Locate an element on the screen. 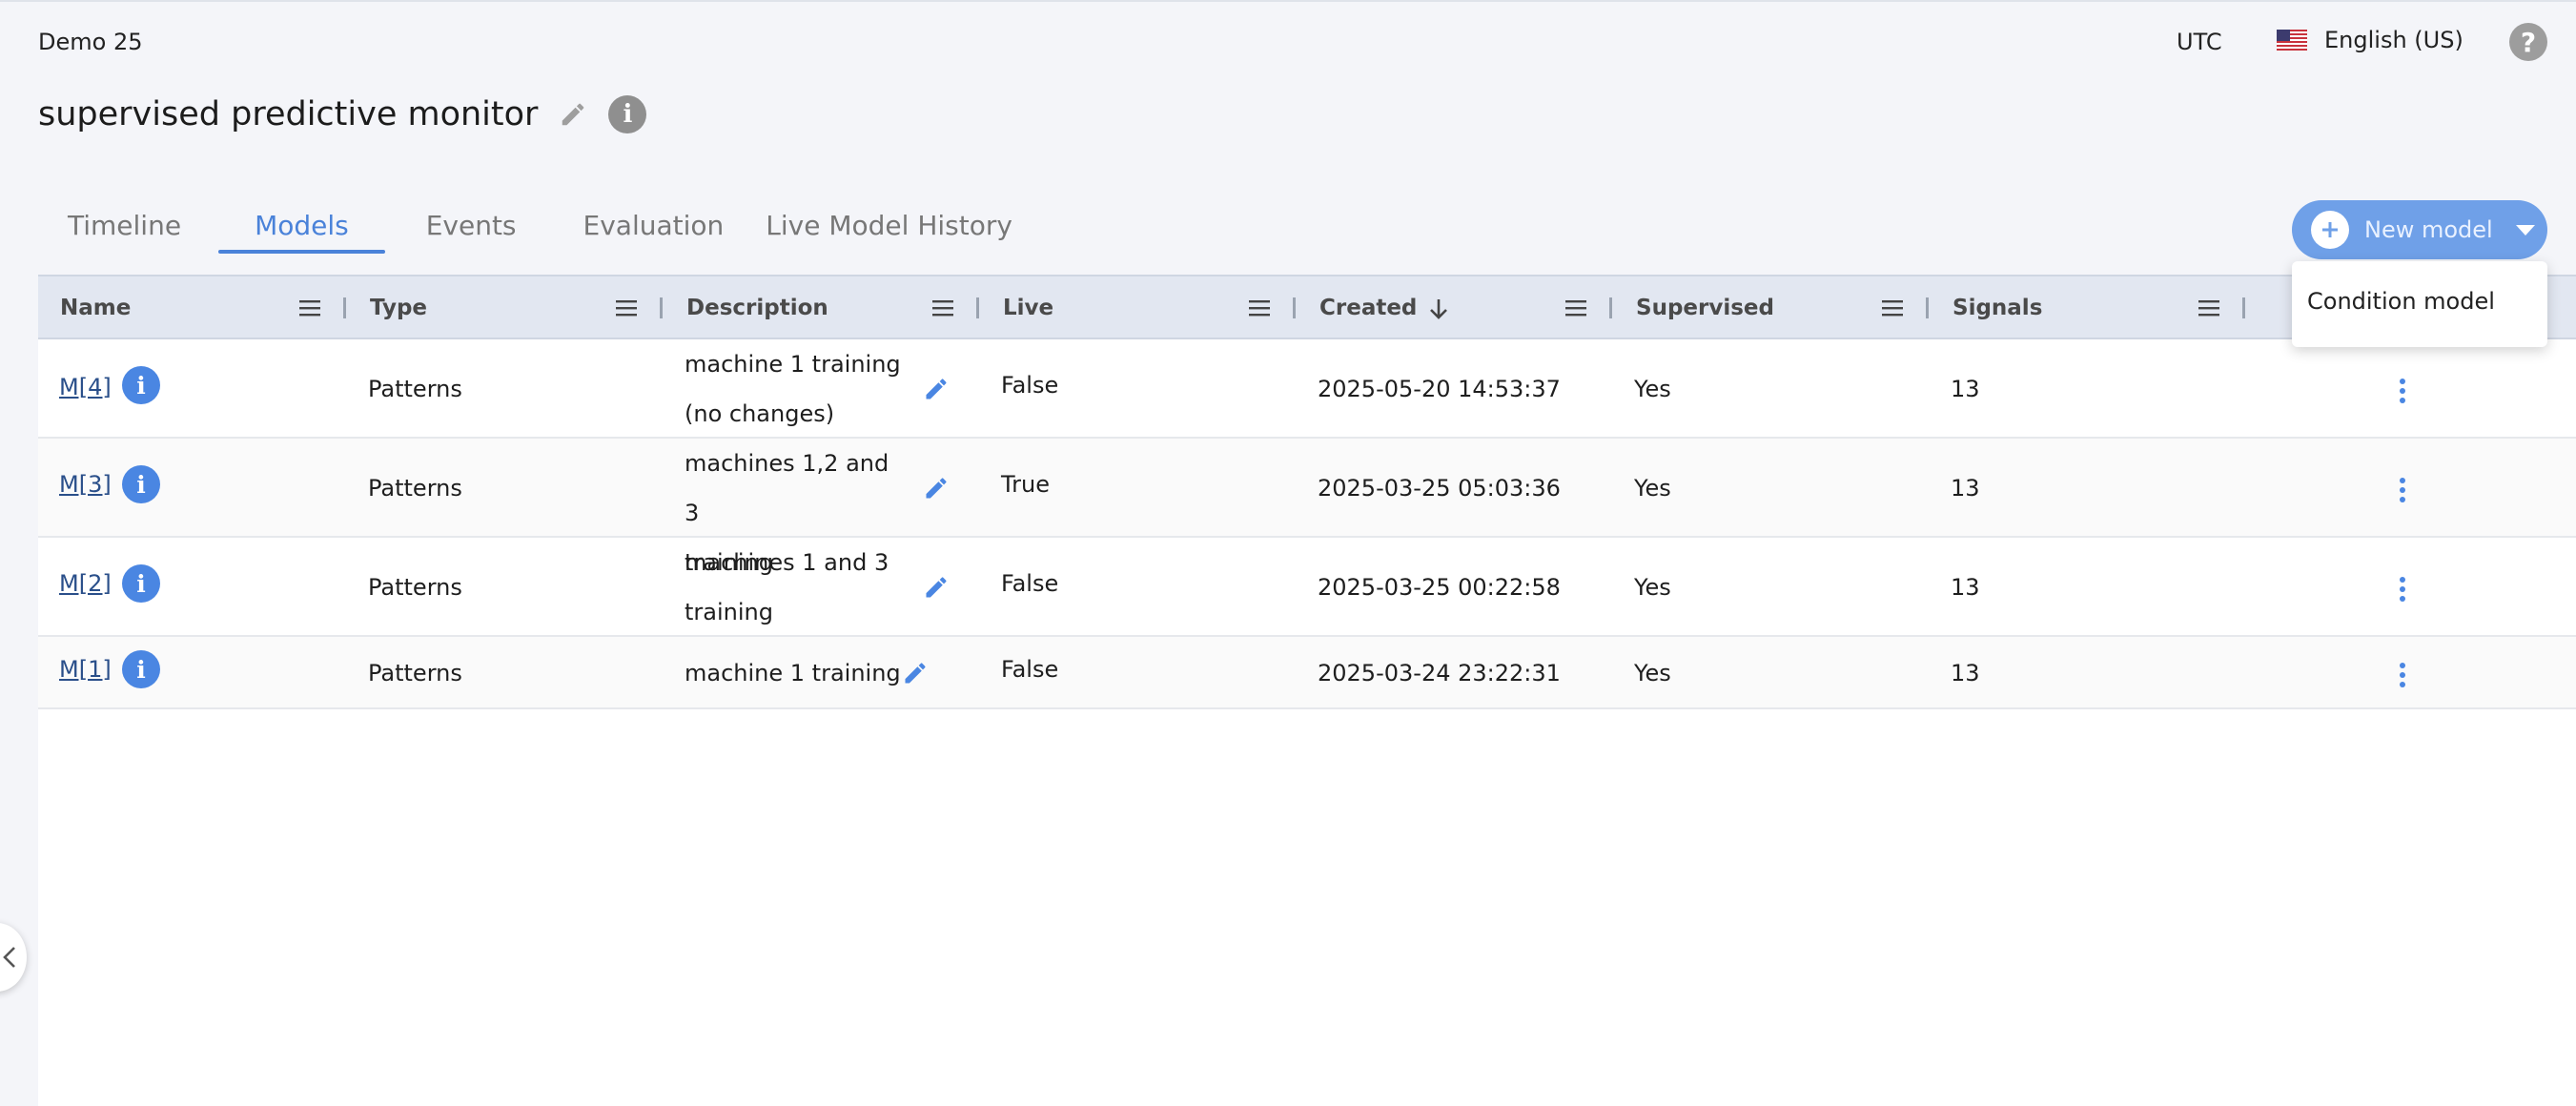 This screenshot has height=1106, width=2576. model-description: machines 1 and 3 training is located at coordinates (794, 587).